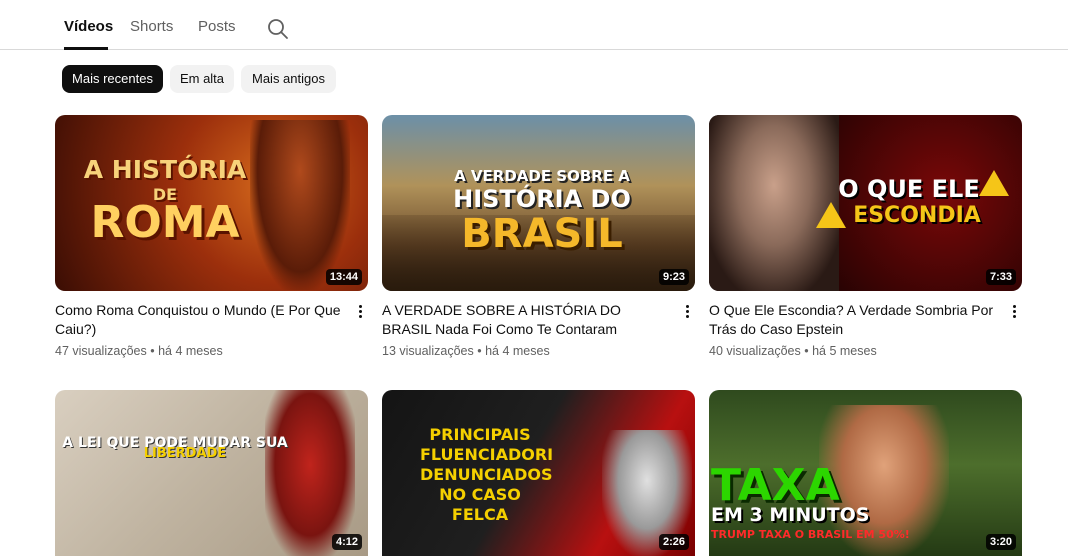  Describe the element at coordinates (88, 26) in the screenshot. I see `tab-videos: Vídeos` at that location.